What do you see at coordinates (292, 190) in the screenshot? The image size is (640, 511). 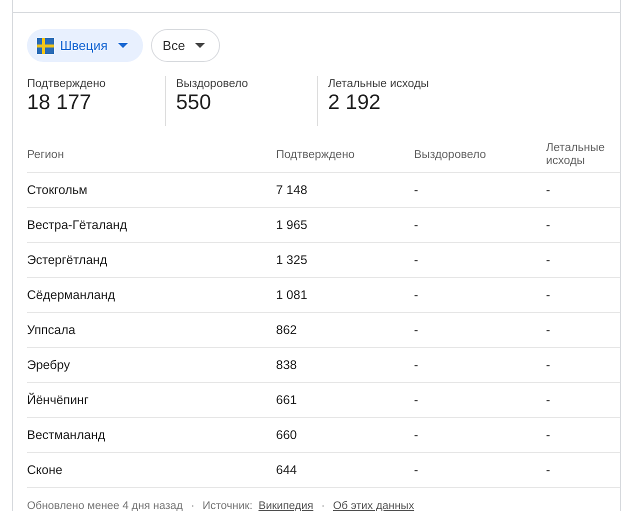 I see `table-cell-text: 7 148` at bounding box center [292, 190].